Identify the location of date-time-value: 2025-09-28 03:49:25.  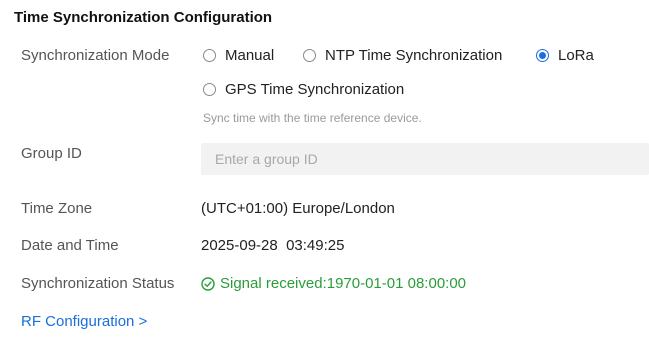
(273, 245).